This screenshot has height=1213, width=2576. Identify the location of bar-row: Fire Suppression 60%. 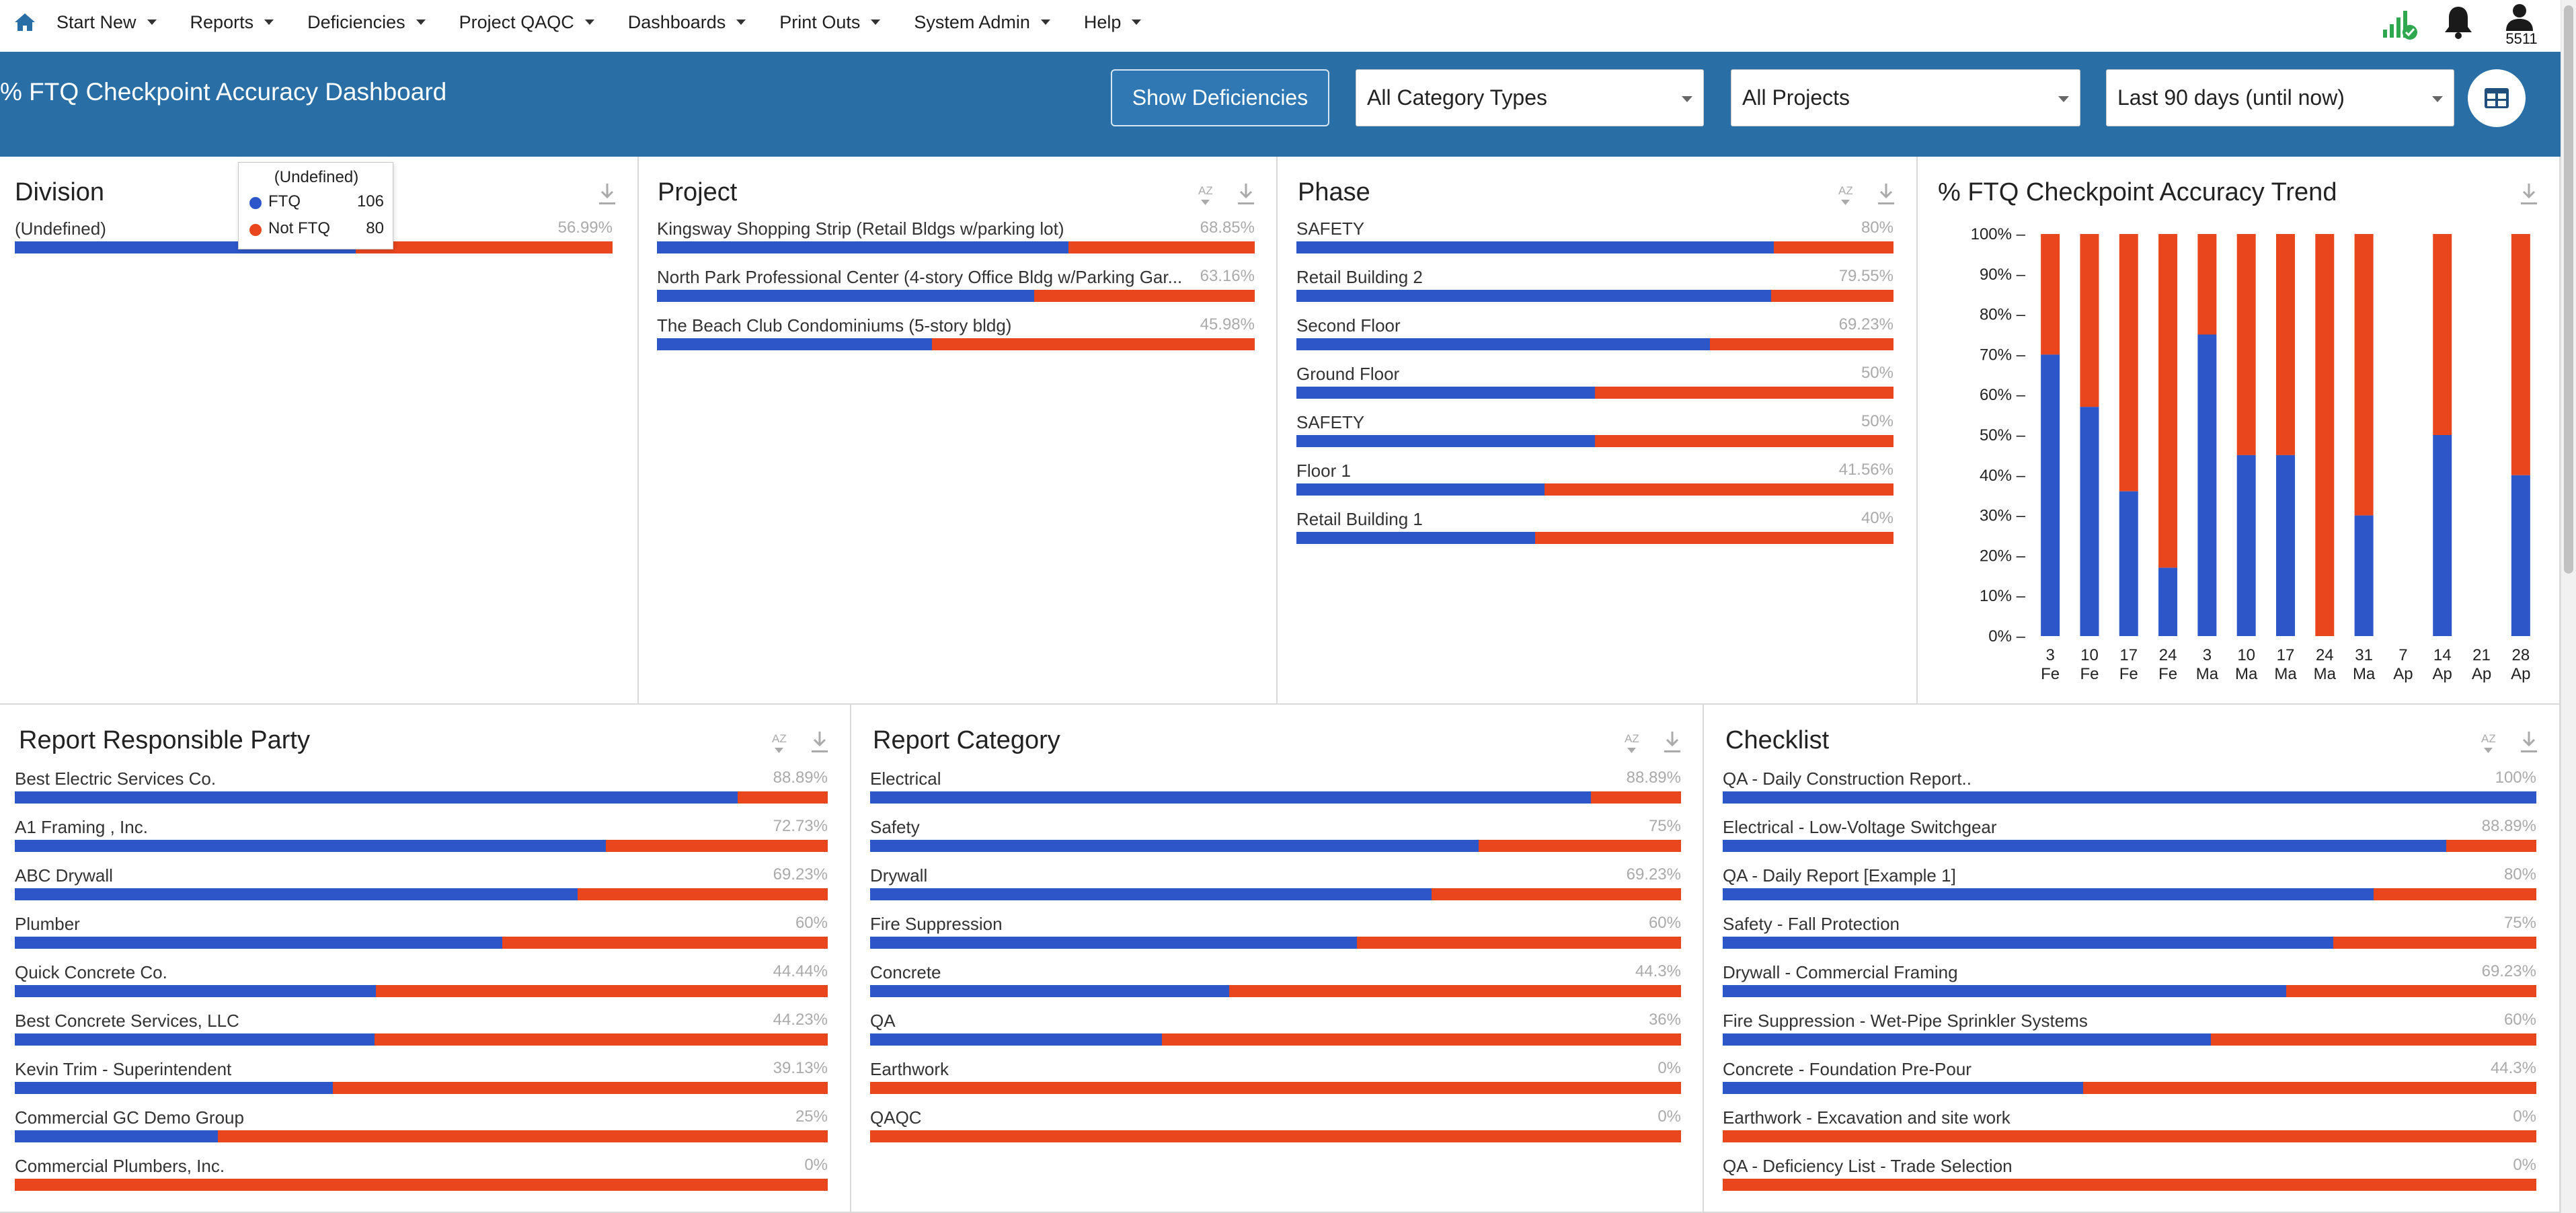
(1276, 932).